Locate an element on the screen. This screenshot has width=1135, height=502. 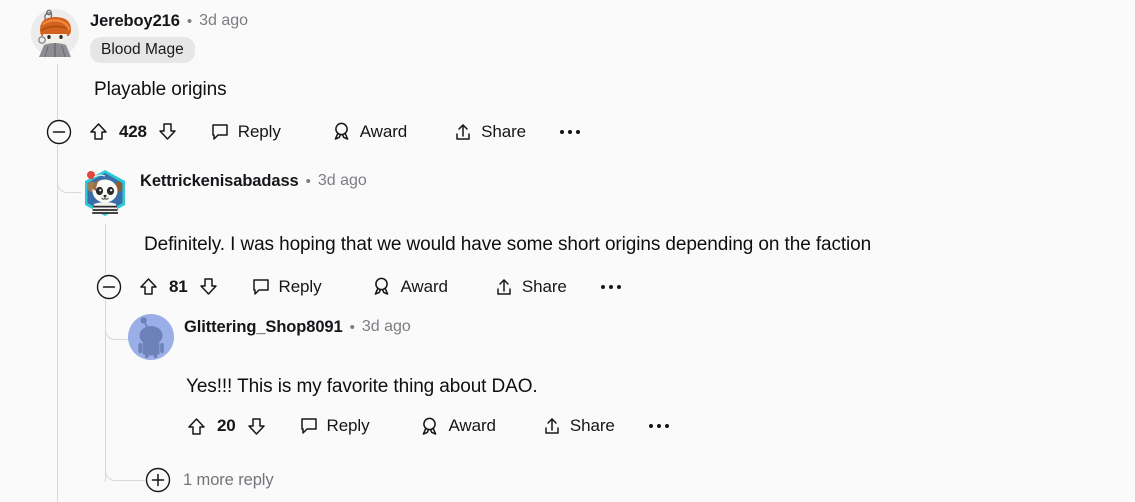
more-replies-button: 1 more reply is located at coordinates (209, 480).